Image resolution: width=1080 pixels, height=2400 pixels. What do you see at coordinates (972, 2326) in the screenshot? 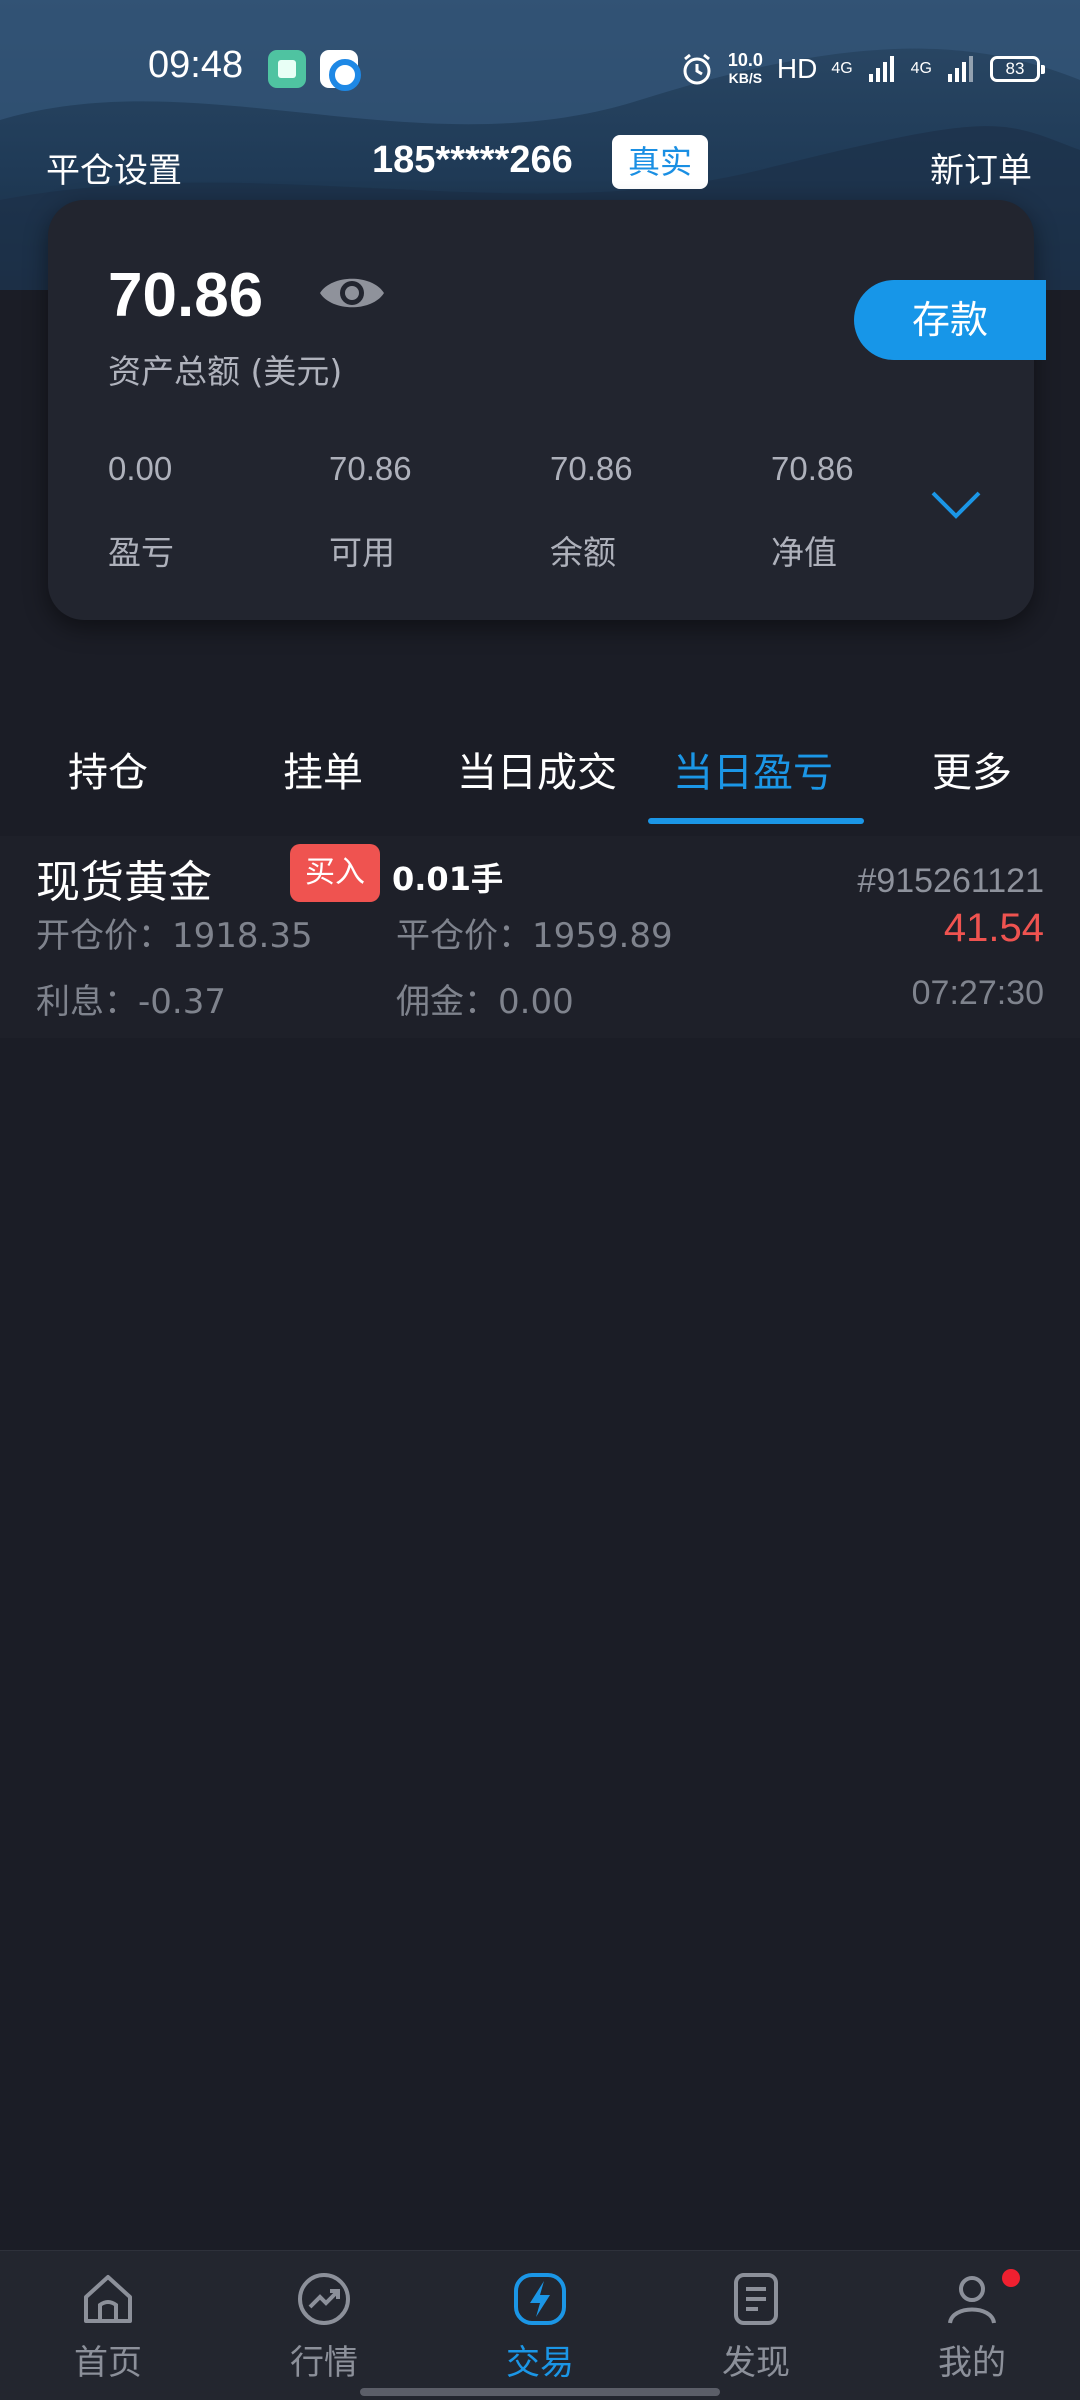
I see `nav-profile: 我的` at bounding box center [972, 2326].